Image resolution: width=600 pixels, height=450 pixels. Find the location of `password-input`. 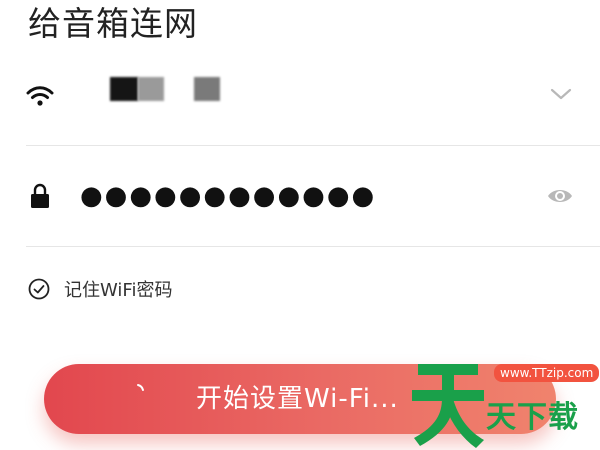

password-input is located at coordinates (300, 196).